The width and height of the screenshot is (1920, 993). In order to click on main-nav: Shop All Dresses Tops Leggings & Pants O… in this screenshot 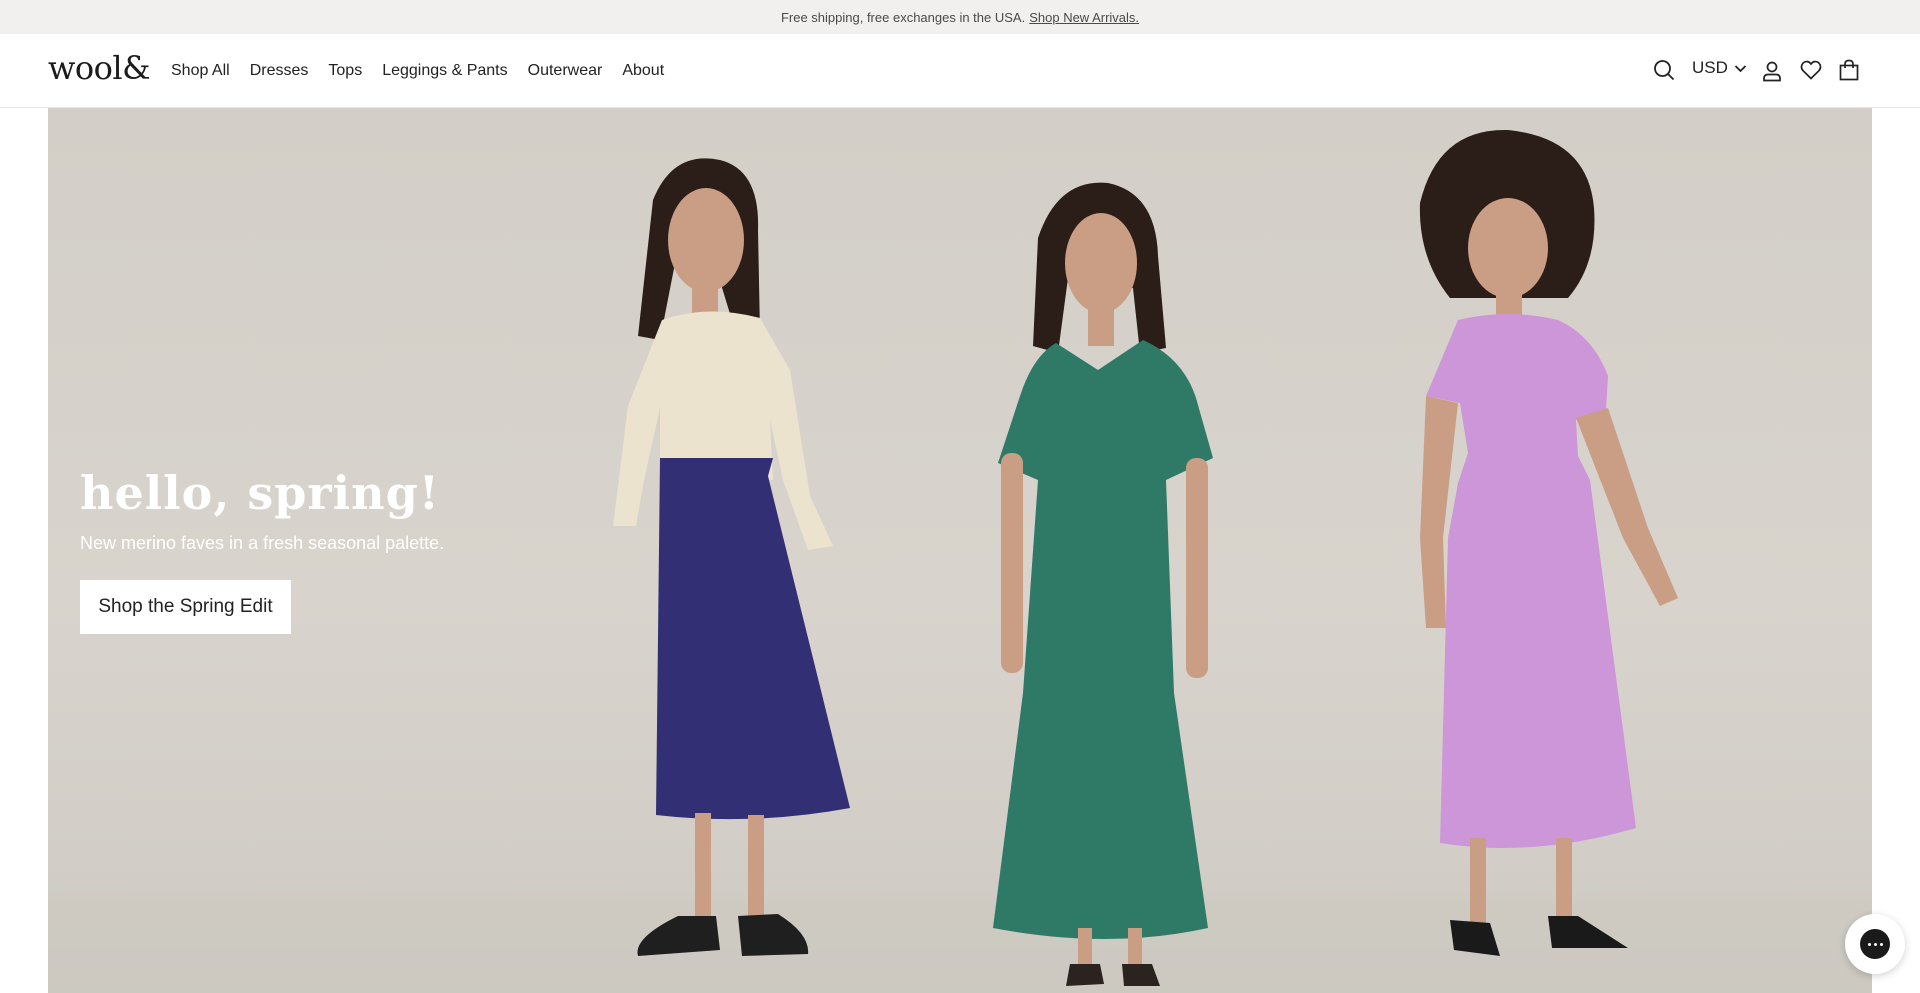, I will do `click(417, 71)`.